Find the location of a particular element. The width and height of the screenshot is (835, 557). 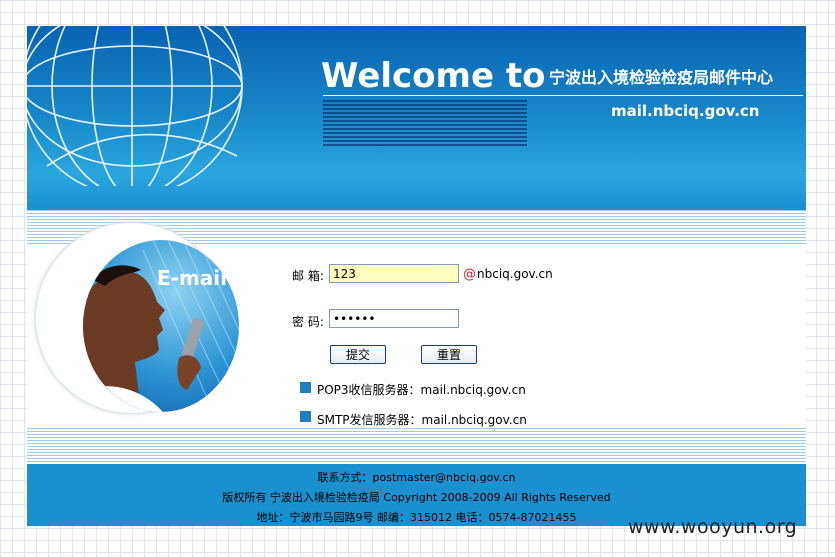

decorative-text-block is located at coordinates (425, 124).